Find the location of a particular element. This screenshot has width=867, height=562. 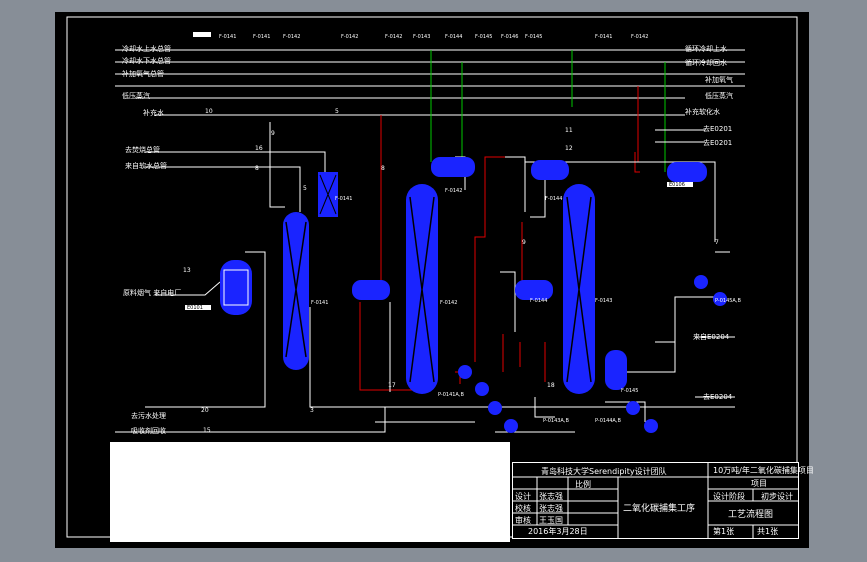

svg-text: 3 is located at coordinates (312, 410).